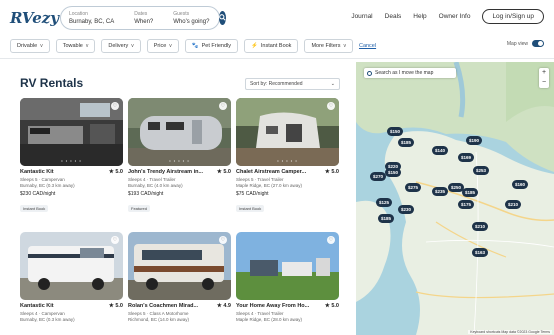 The height and width of the screenshot is (335, 554). What do you see at coordinates (75, 46) in the screenshot?
I see `filter-towable: Towable v` at bounding box center [75, 46].